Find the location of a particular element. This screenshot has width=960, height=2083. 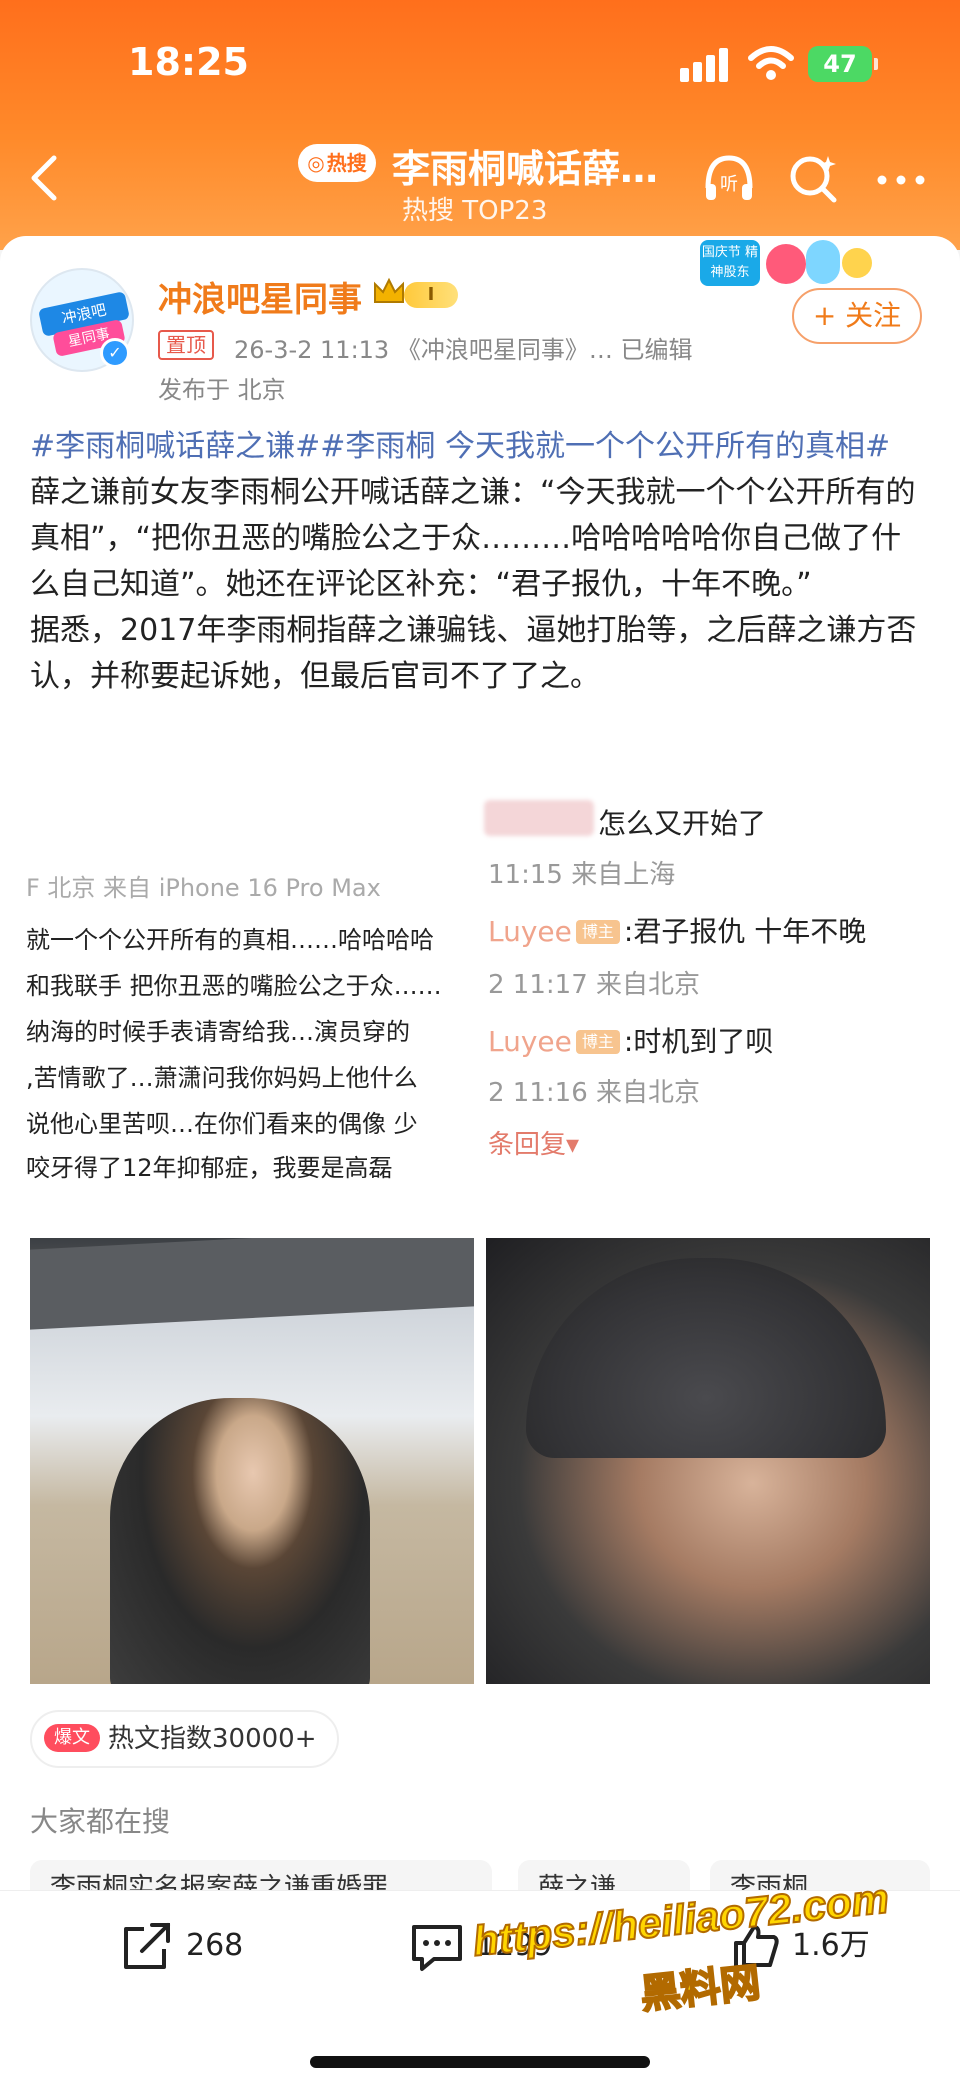

hot-badge-label: 热搜 is located at coordinates (346, 163).